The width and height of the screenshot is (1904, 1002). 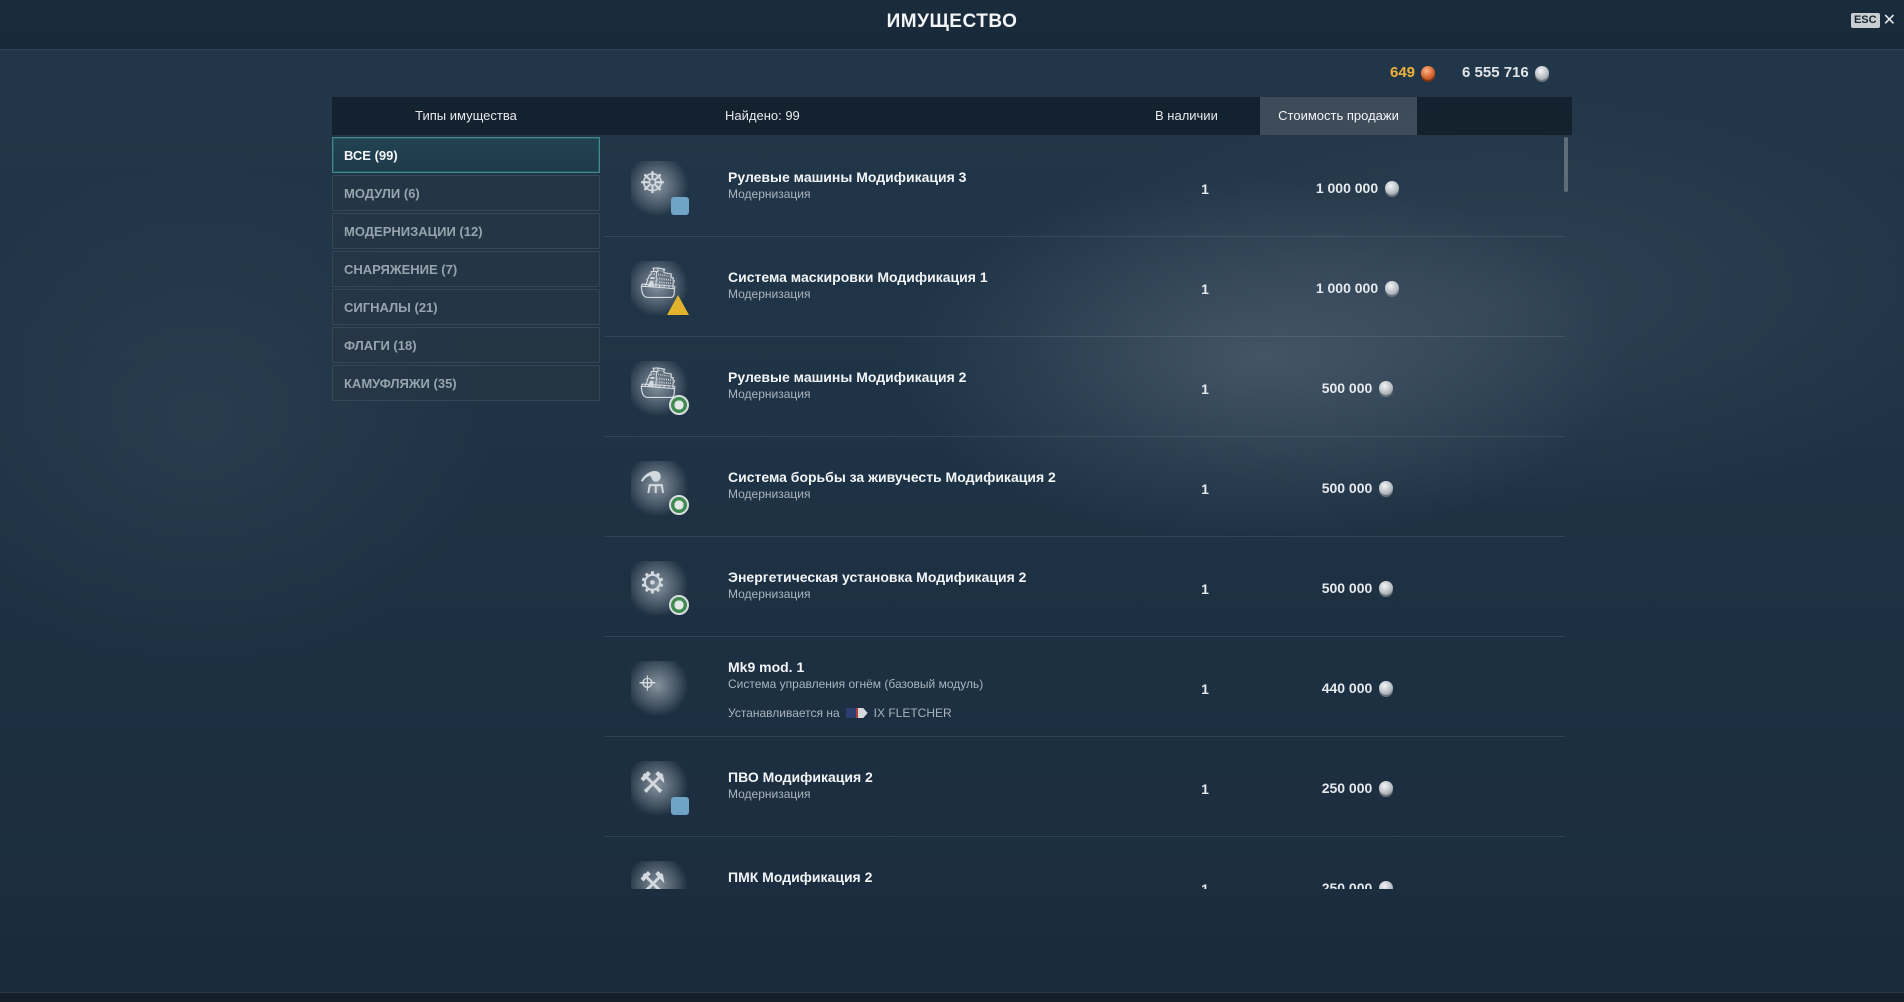 I want to click on category-item: МОДЕРНИЗАЦИИ (12), so click(x=466, y=231).